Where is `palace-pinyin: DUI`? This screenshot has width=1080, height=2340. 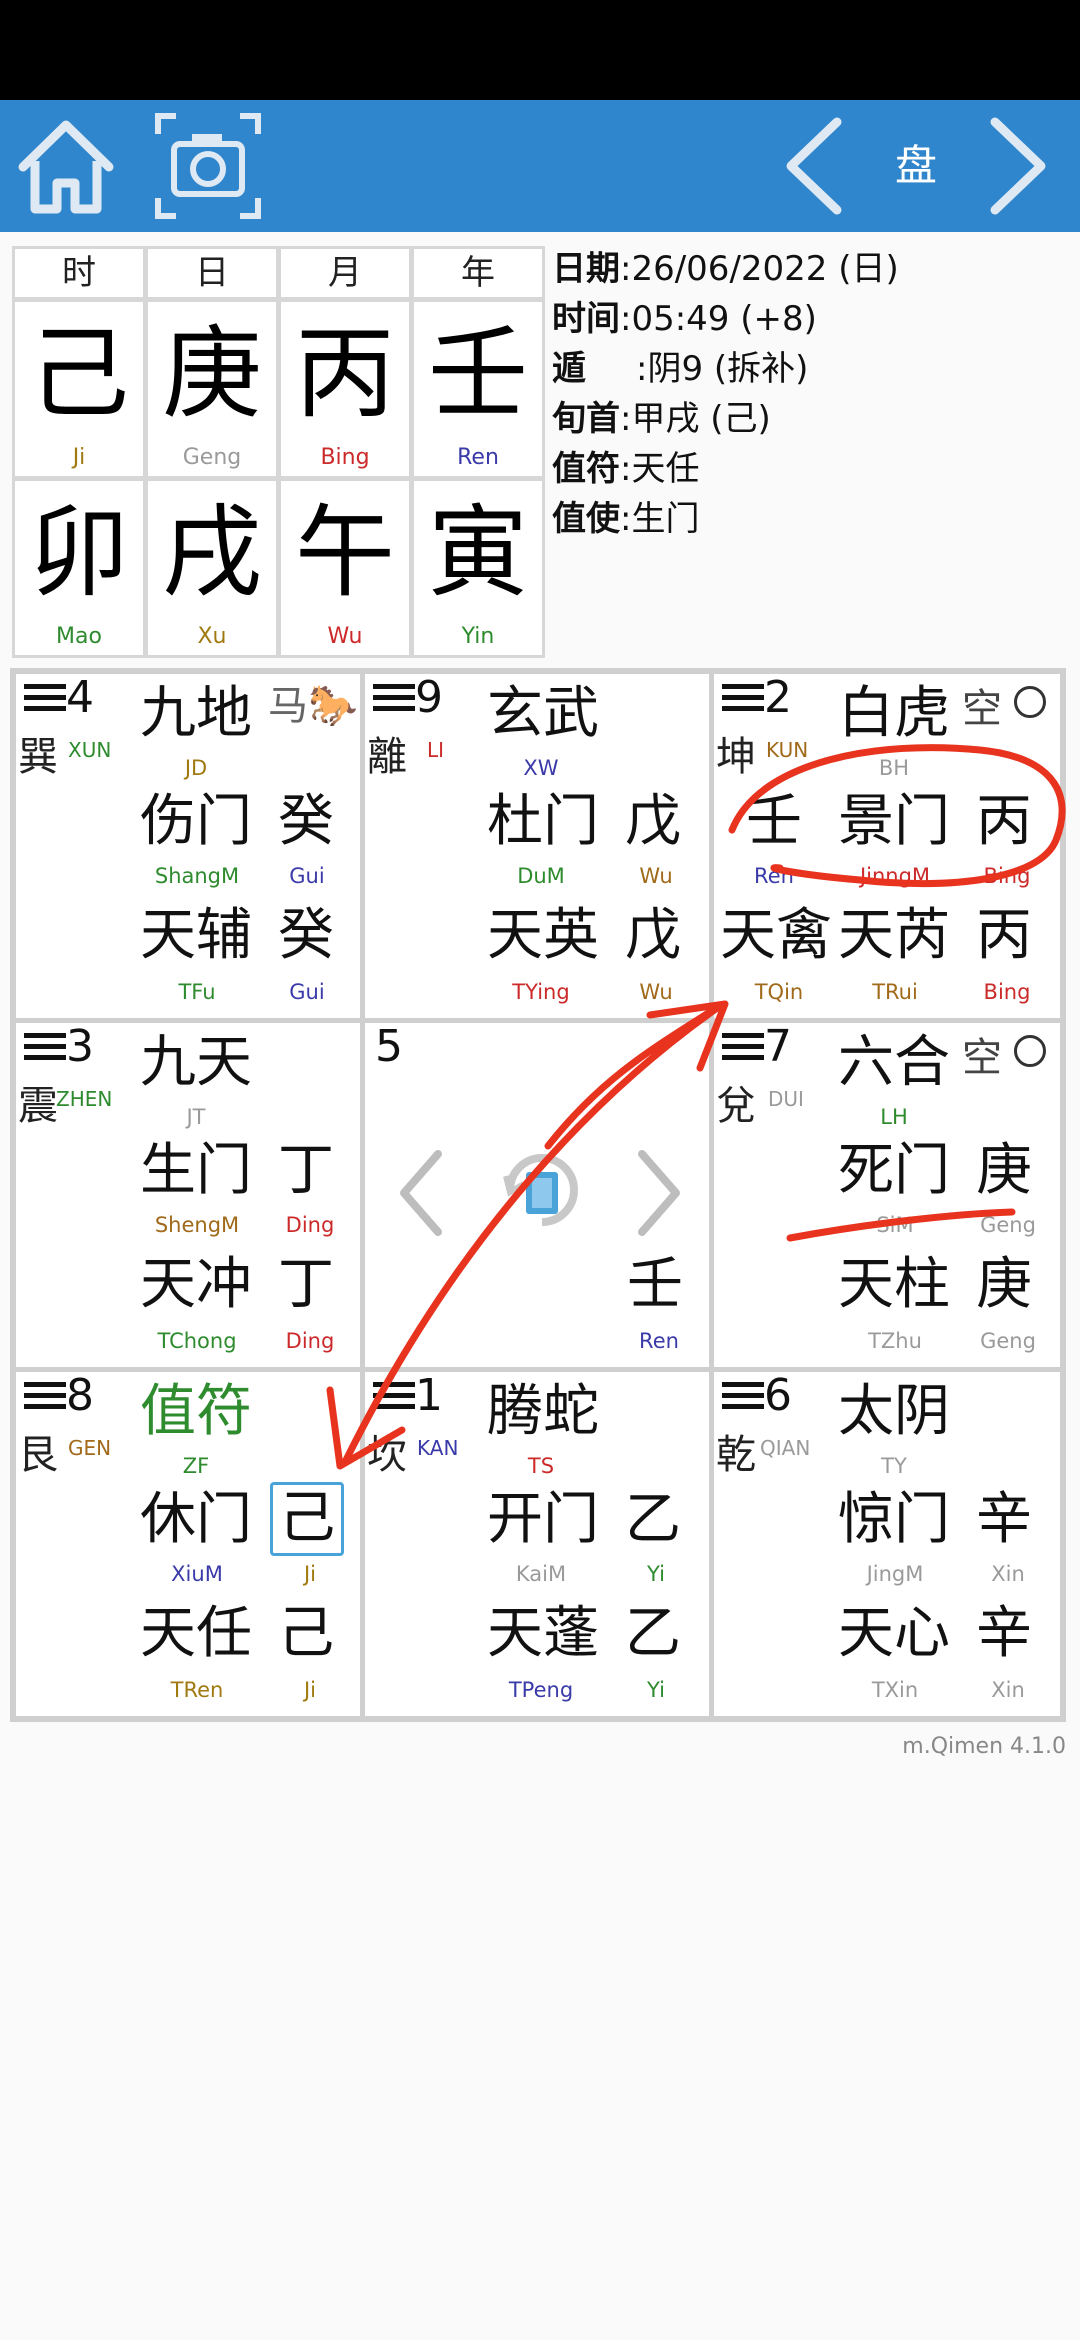
palace-pinyin: DUI is located at coordinates (786, 1099).